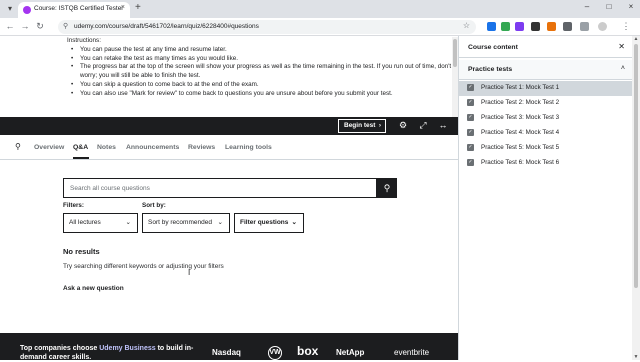 This screenshot has height=362, width=640. I want to click on lecture-title: Practice Test 3: Mock Test 3, so click(520, 117).